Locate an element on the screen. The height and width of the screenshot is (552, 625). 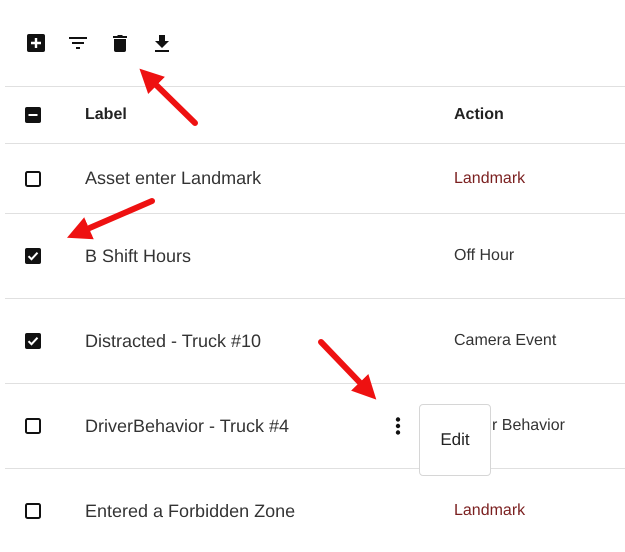
label-text: DriverBehavior - Truck #4 is located at coordinates (187, 426).